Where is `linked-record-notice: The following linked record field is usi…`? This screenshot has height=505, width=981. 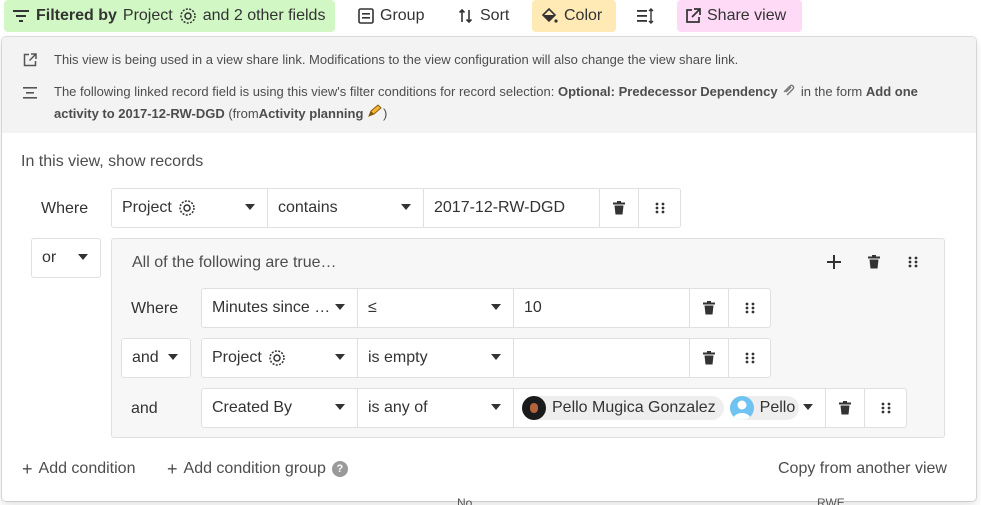 linked-record-notice: The following linked record field is usi… is located at coordinates (485, 103).